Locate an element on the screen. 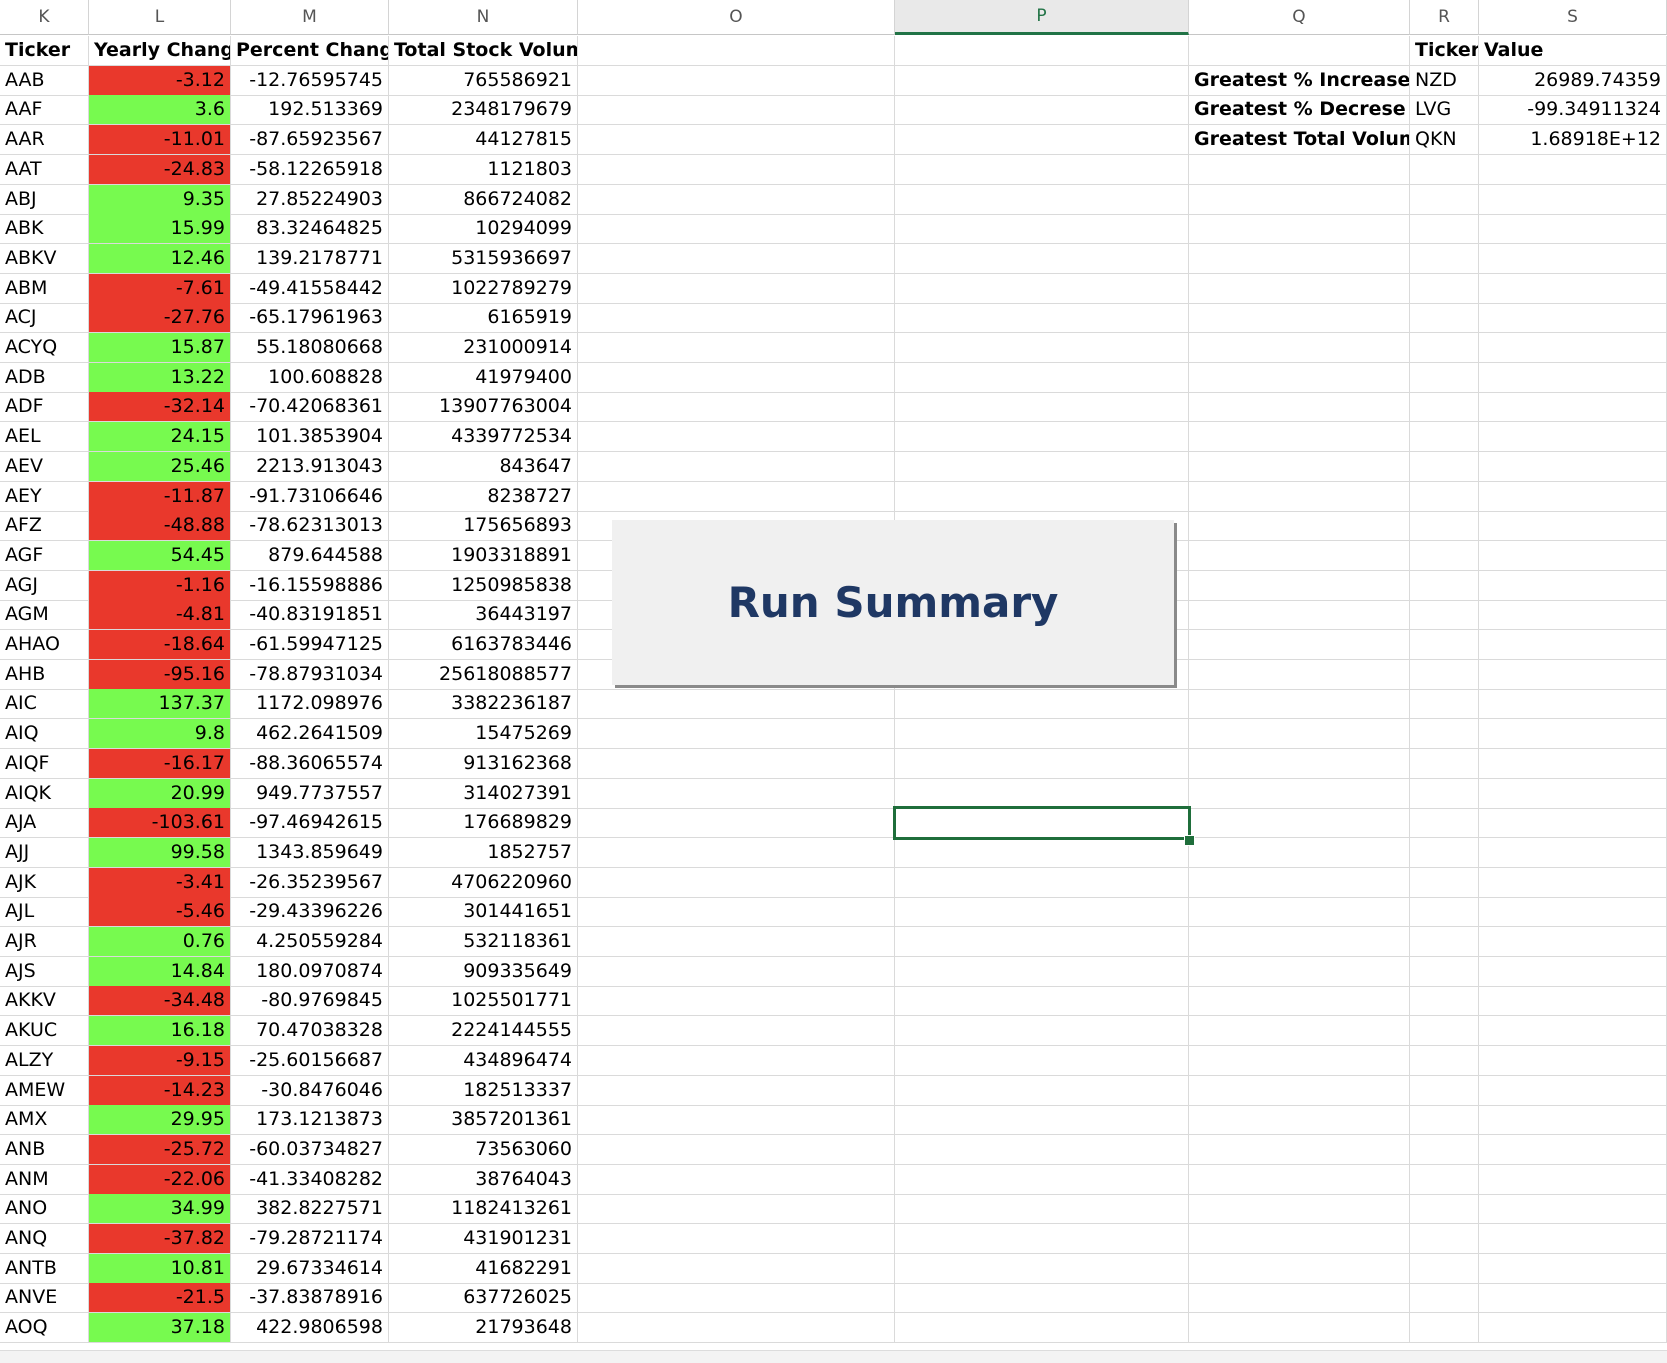  yearly-change-cell: 24.15 is located at coordinates (160, 437).